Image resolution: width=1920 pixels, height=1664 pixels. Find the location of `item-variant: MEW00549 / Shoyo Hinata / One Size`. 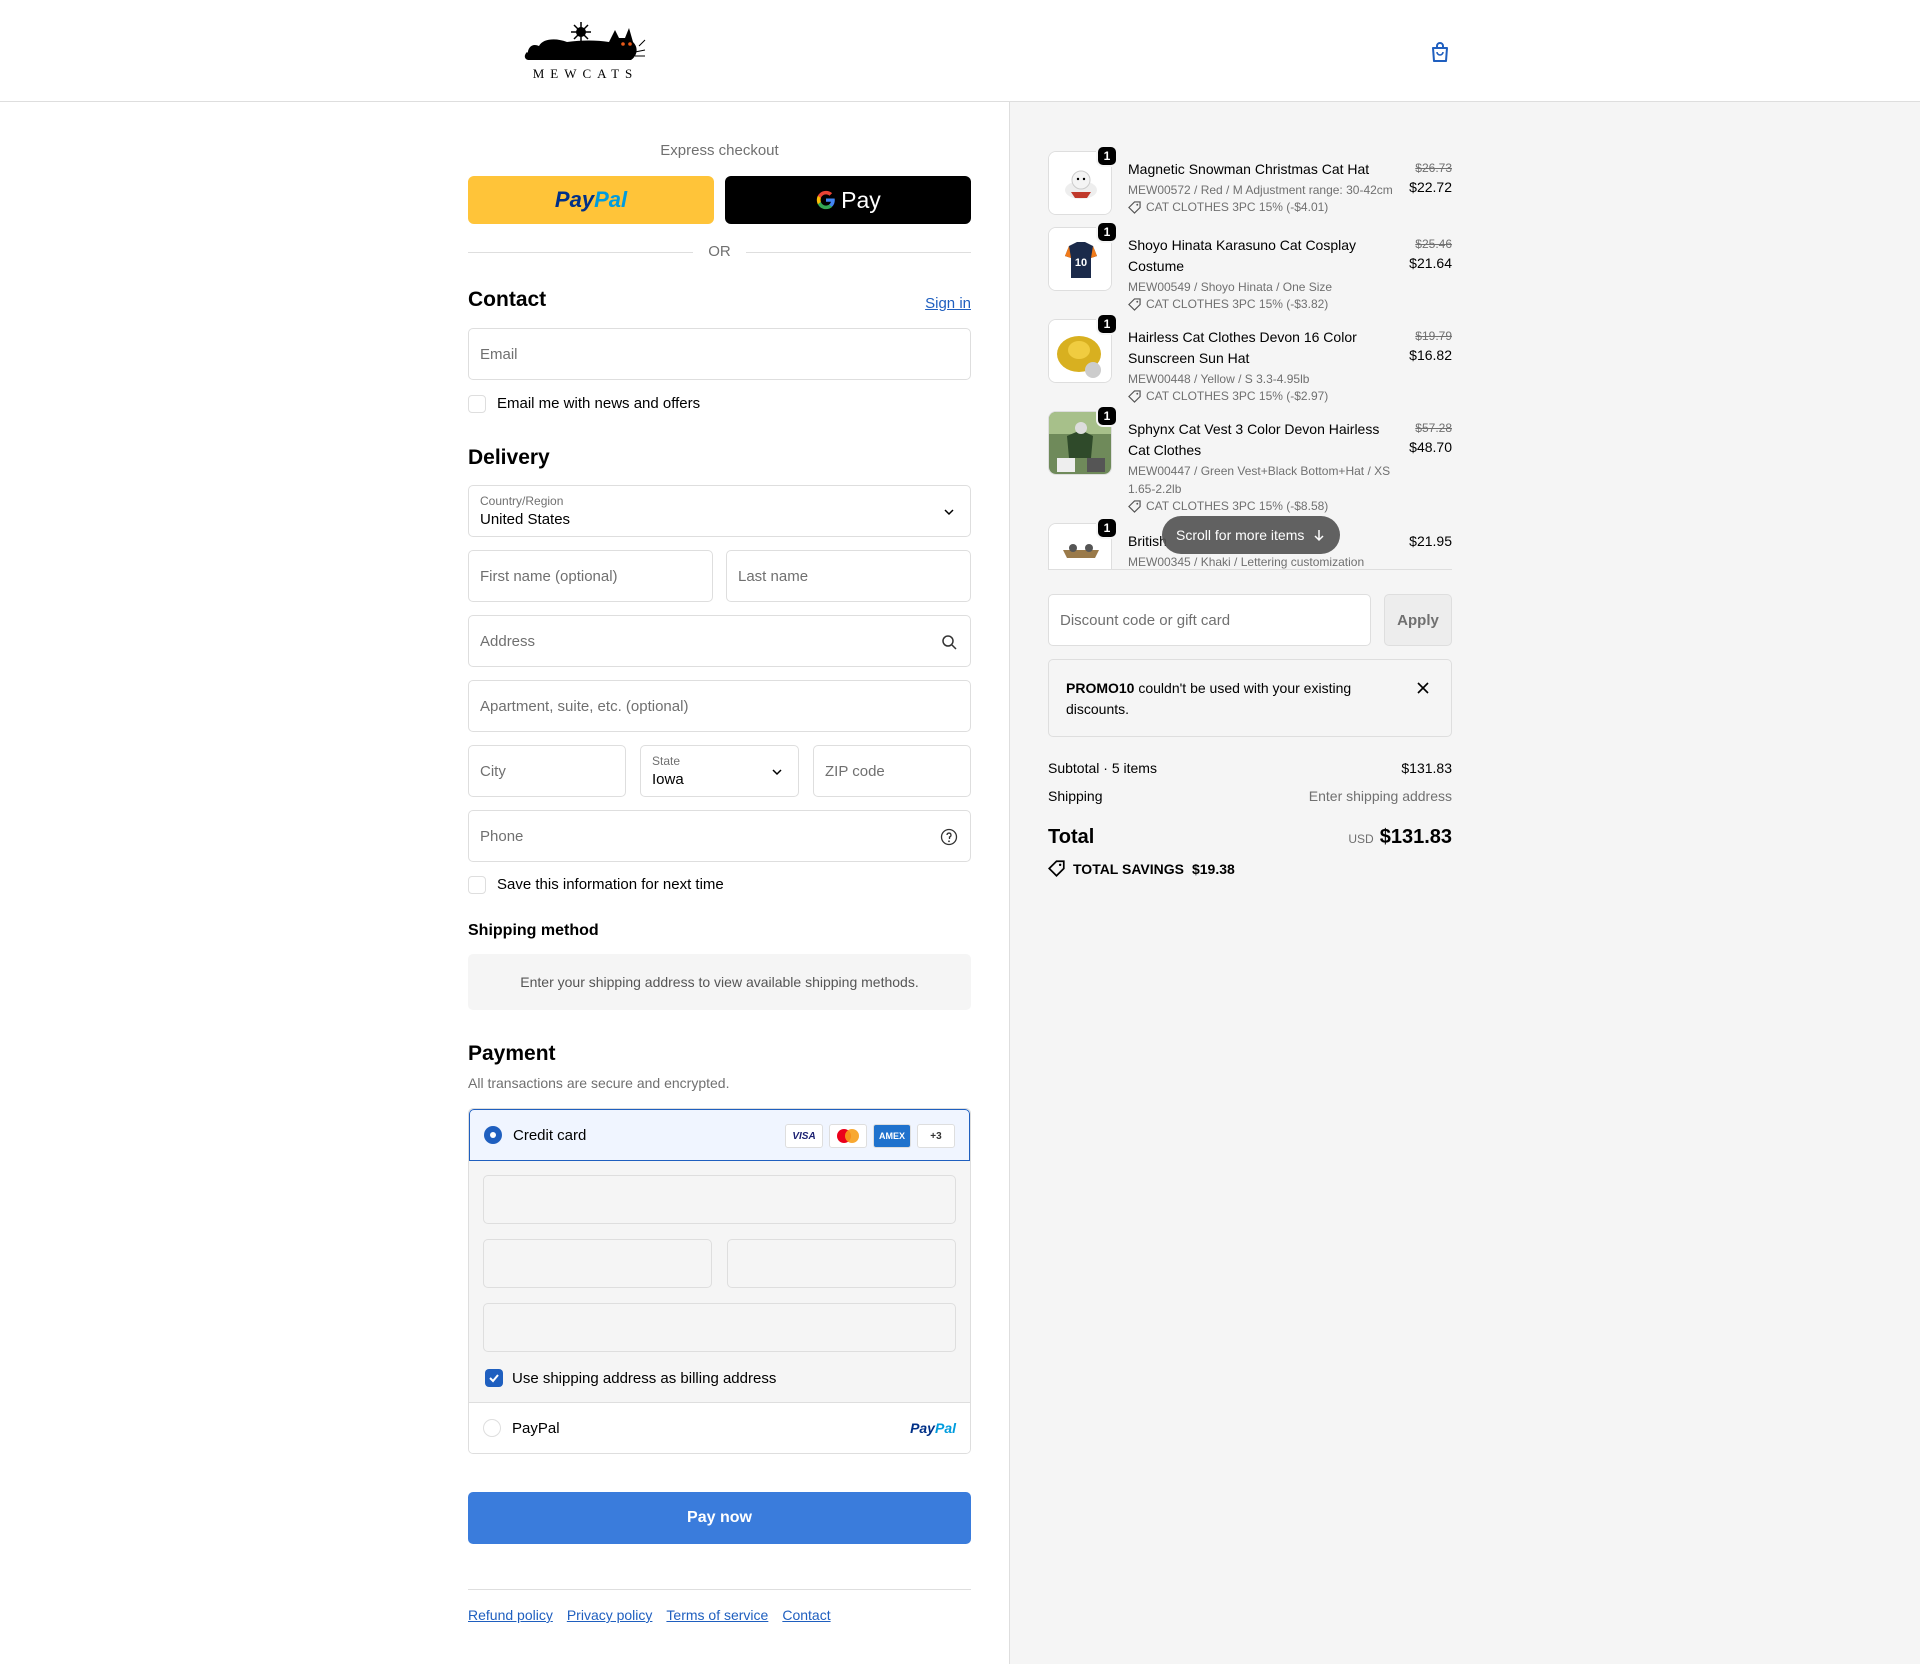

item-variant: MEW00549 / Shoyo Hinata / One Size is located at coordinates (1230, 287).